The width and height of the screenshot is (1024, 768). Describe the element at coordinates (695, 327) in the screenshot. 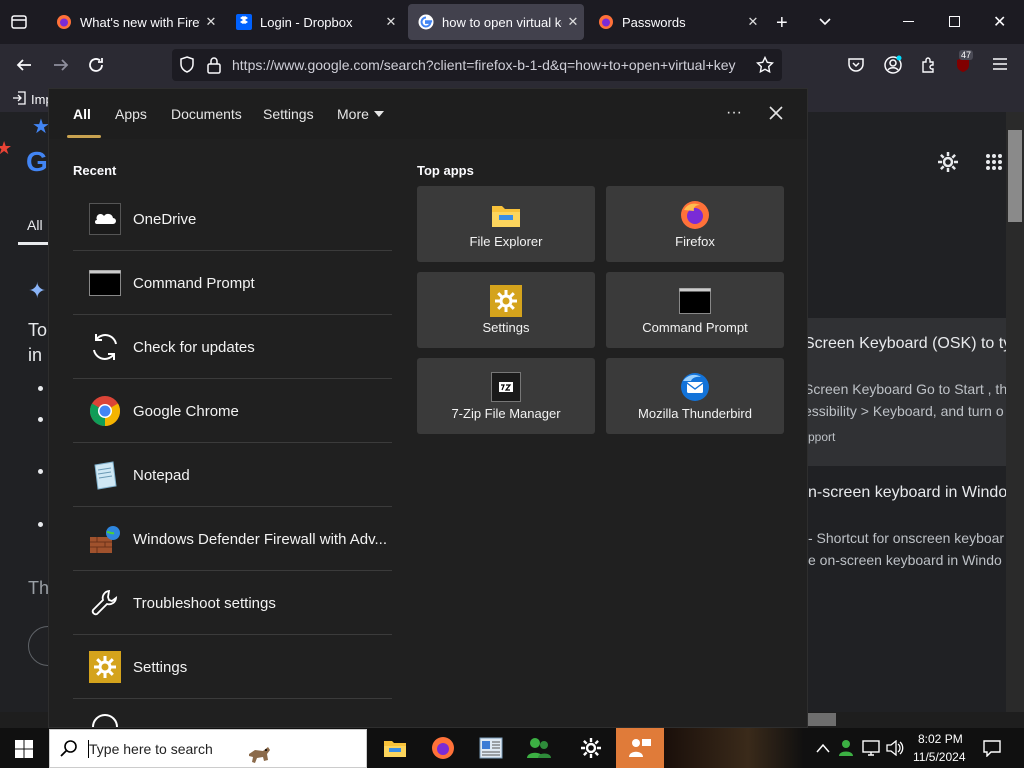

I see `top-app-label: Command Prompt` at that location.